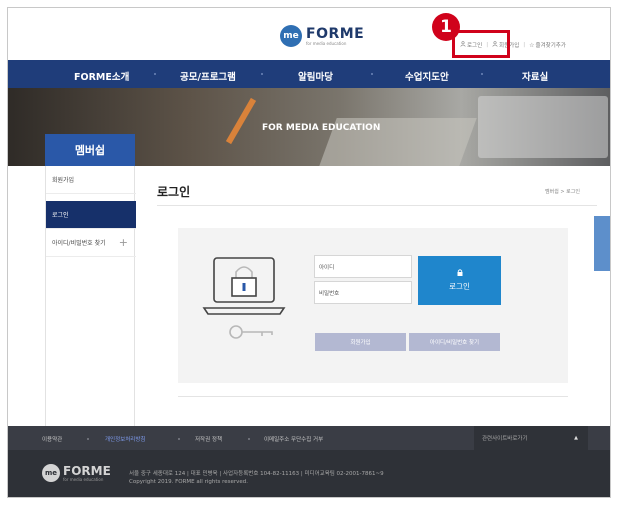 Image resolution: width=619 pixels, height=505 pixels. I want to click on sidebar: 회원가입 로그인 아이디/비밀번호 찾기 +, so click(90, 298).